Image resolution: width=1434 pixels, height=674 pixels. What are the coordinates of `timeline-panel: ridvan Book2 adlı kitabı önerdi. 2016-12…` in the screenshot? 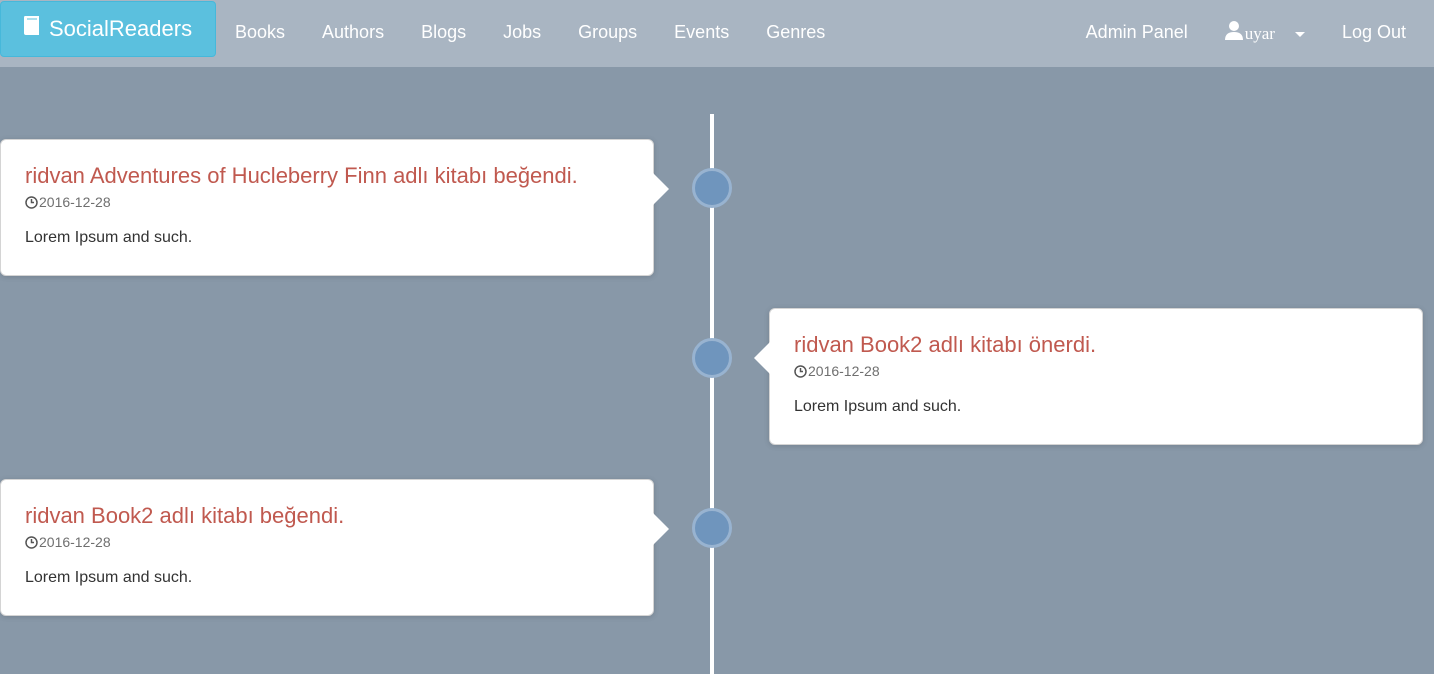 It's located at (1088, 376).